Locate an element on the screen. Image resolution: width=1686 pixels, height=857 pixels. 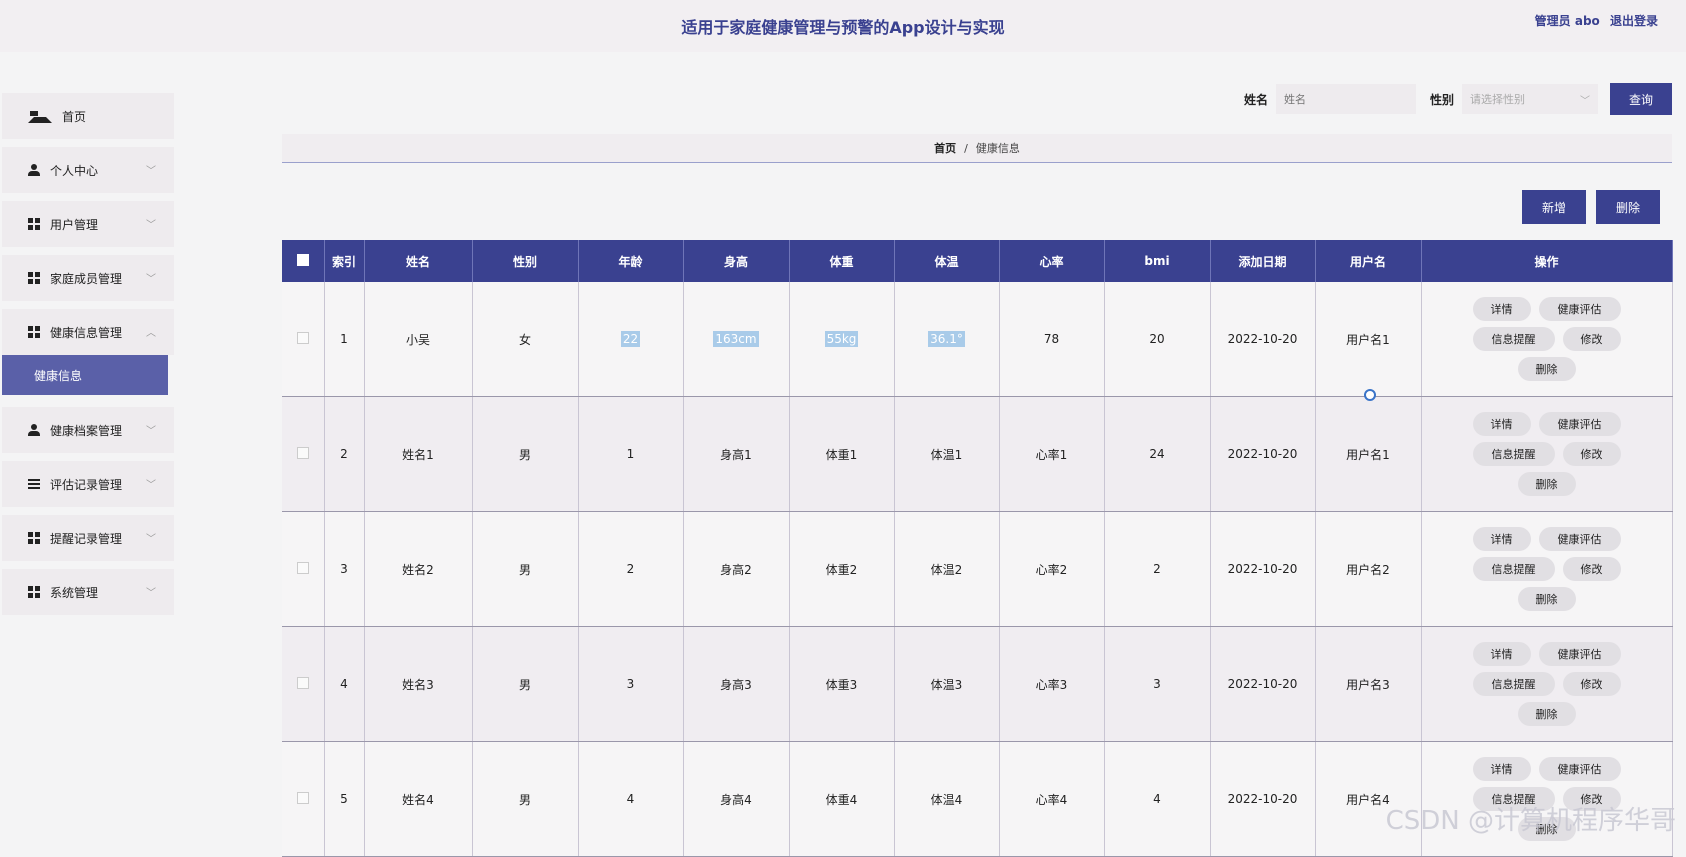
search-bar: 姓名 性别 请选择性别 ﹀ 查询 is located at coordinates (1458, 99).